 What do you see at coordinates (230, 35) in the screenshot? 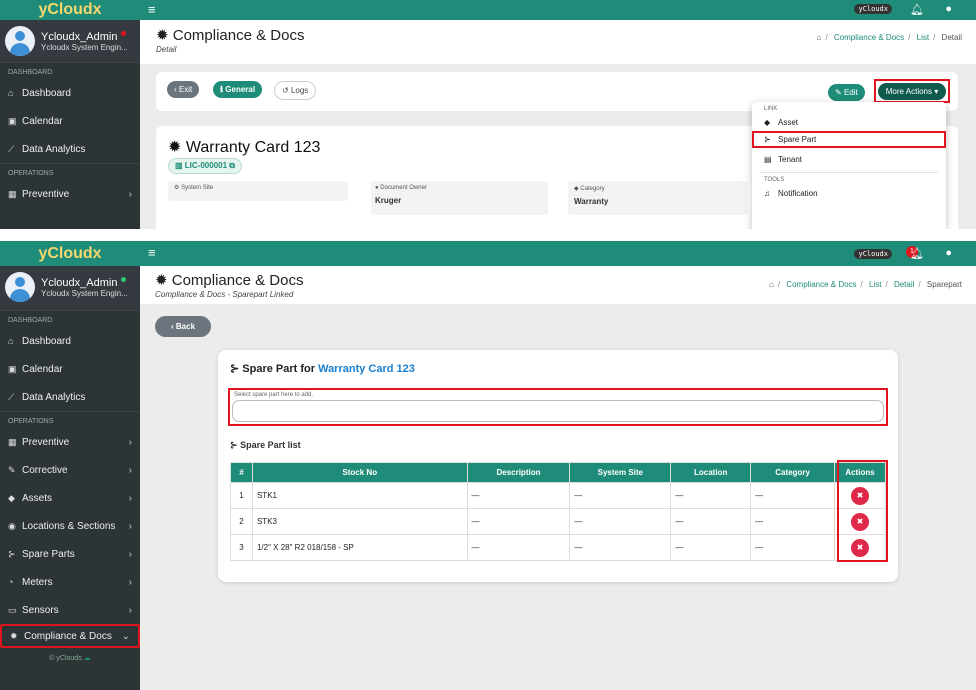
I see `page-title: ✹ Compliance & Docs` at bounding box center [230, 35].